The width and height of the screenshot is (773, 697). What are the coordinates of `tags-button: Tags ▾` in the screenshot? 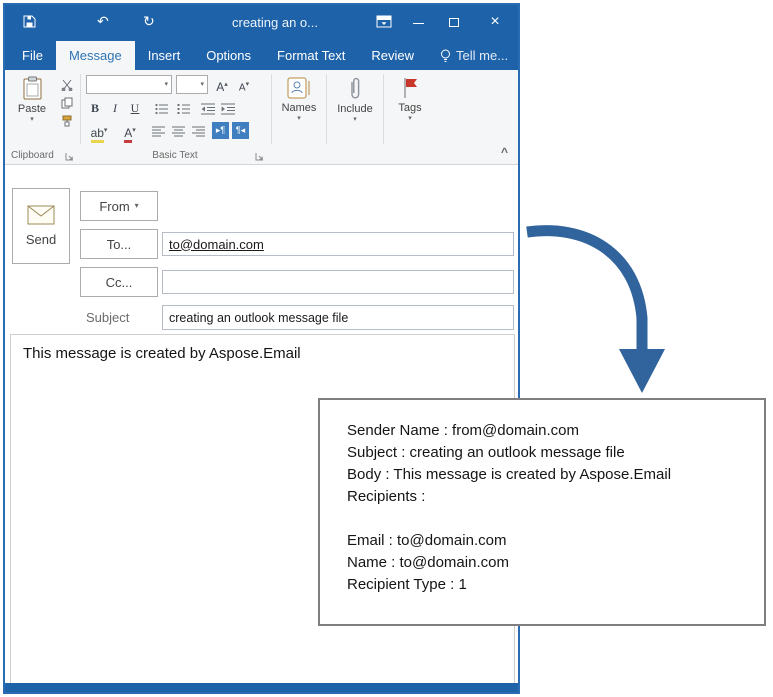 It's located at (410, 98).